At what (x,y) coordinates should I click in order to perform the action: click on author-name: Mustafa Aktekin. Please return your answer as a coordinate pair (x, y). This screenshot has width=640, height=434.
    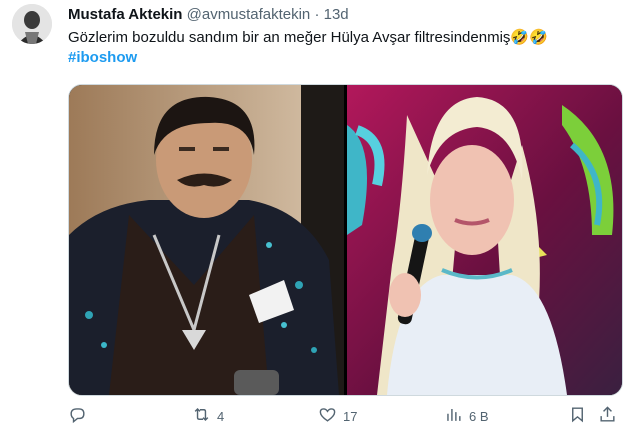
    Looking at the image, I should click on (125, 14).